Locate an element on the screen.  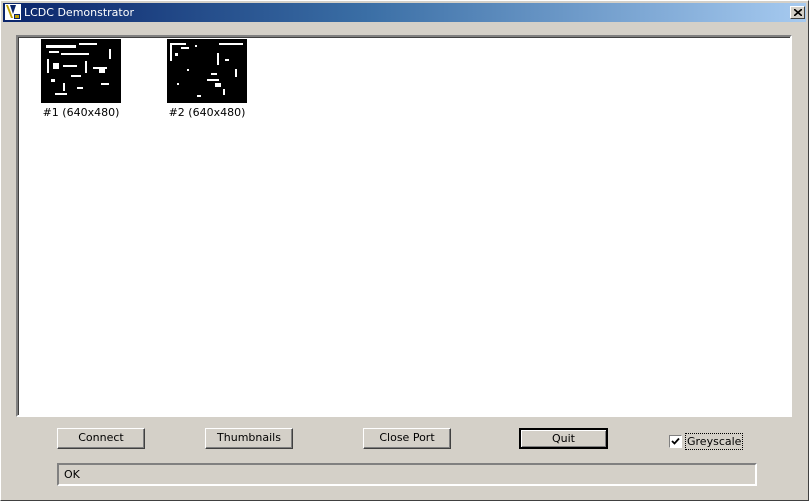
close-port-button: Close Port is located at coordinates (407, 438).